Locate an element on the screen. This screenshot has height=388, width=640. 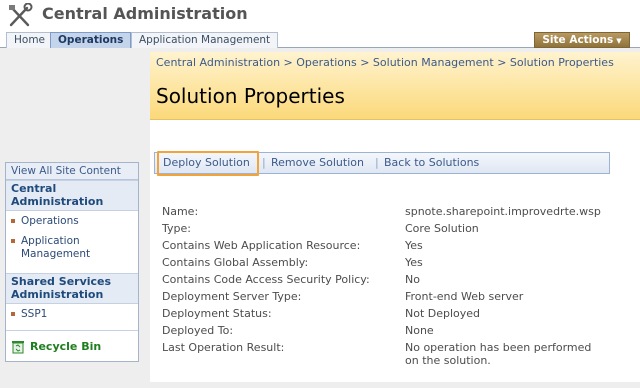
ql-item-application-management: Application Management is located at coordinates (73, 248).